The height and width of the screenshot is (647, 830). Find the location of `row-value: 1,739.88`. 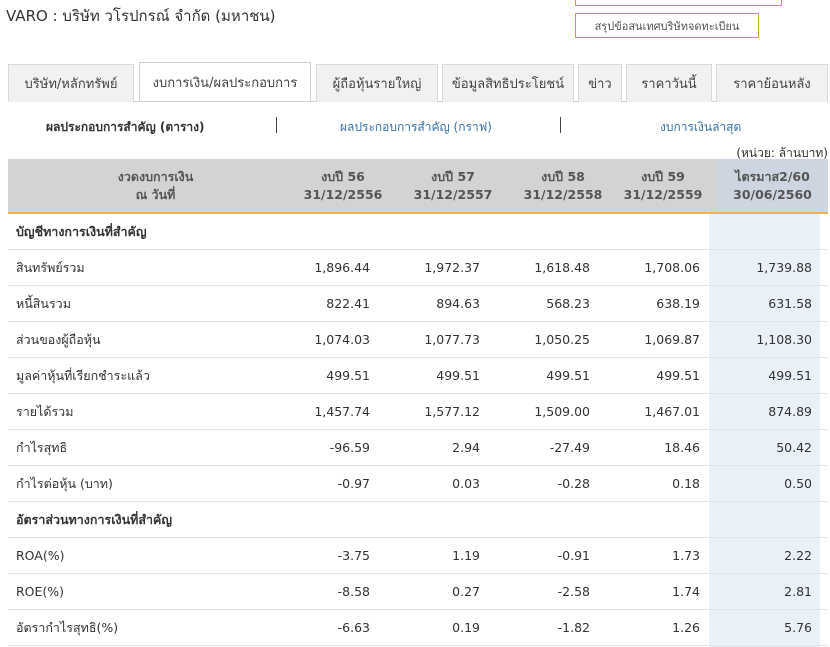

row-value: 1,739.88 is located at coordinates (784, 267).